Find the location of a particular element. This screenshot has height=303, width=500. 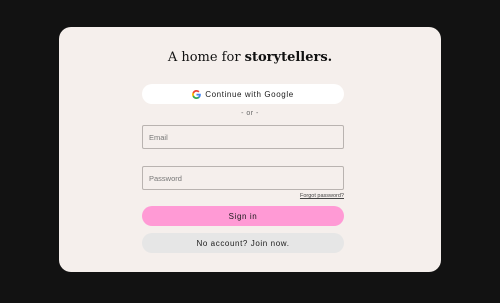

password-field is located at coordinates (243, 178).